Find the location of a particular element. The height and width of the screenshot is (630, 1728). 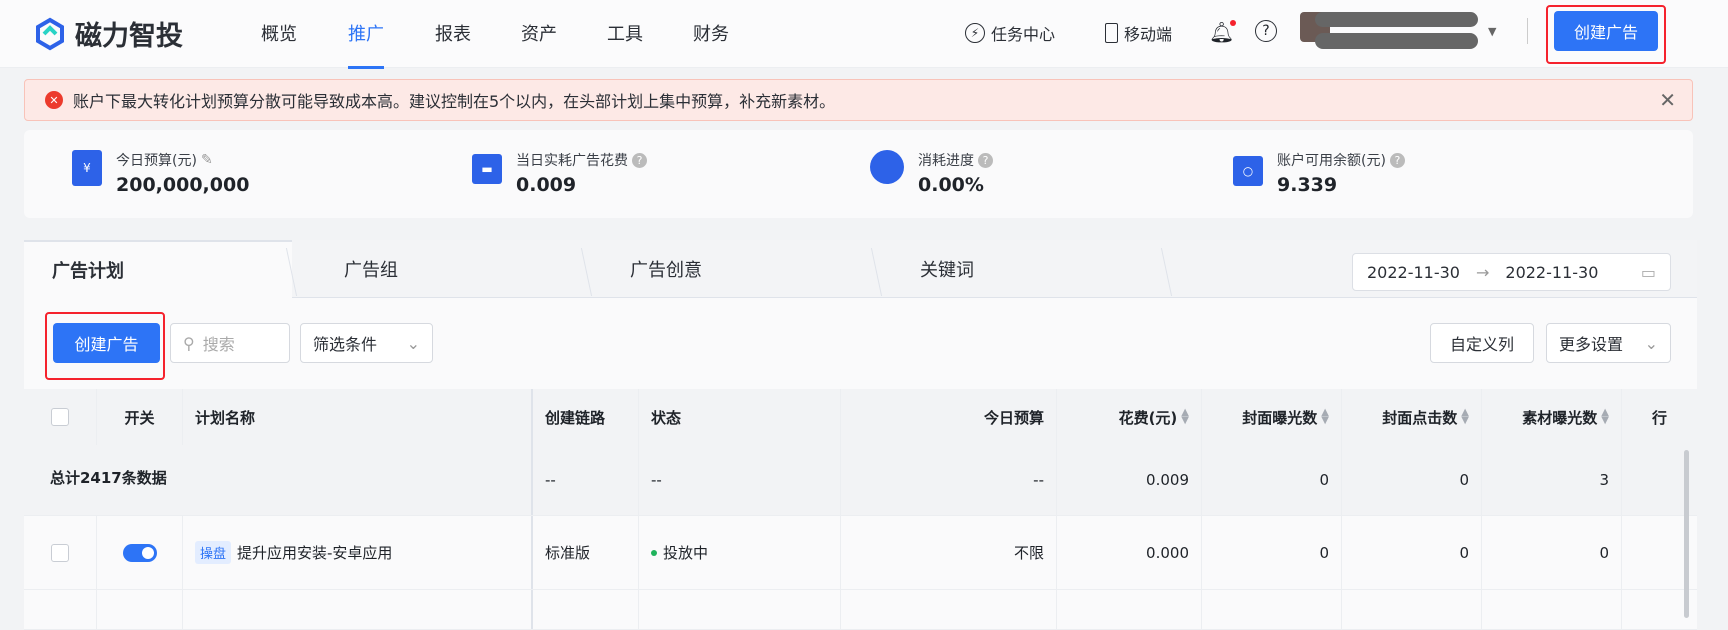

pie-chart-icon is located at coordinates (887, 167).